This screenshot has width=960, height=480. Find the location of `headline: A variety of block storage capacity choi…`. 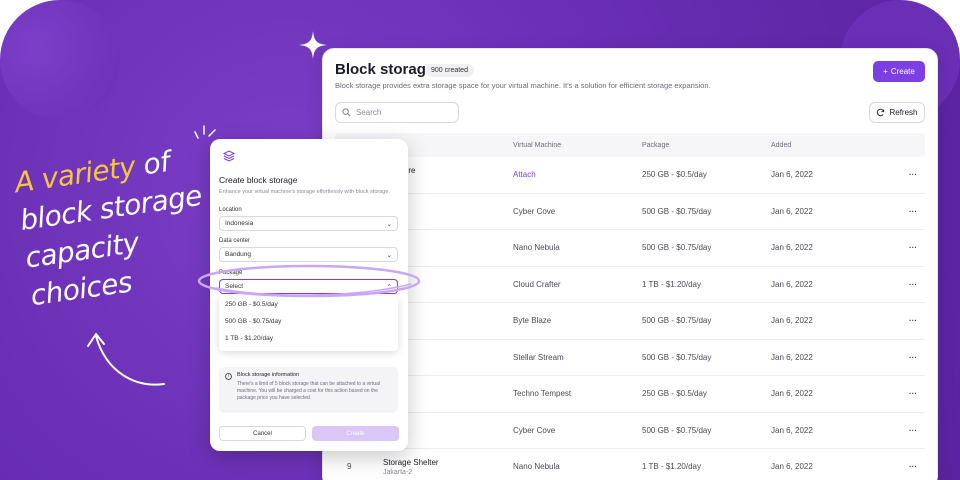

headline: A variety of block storage capacity choi… is located at coordinates (121, 226).